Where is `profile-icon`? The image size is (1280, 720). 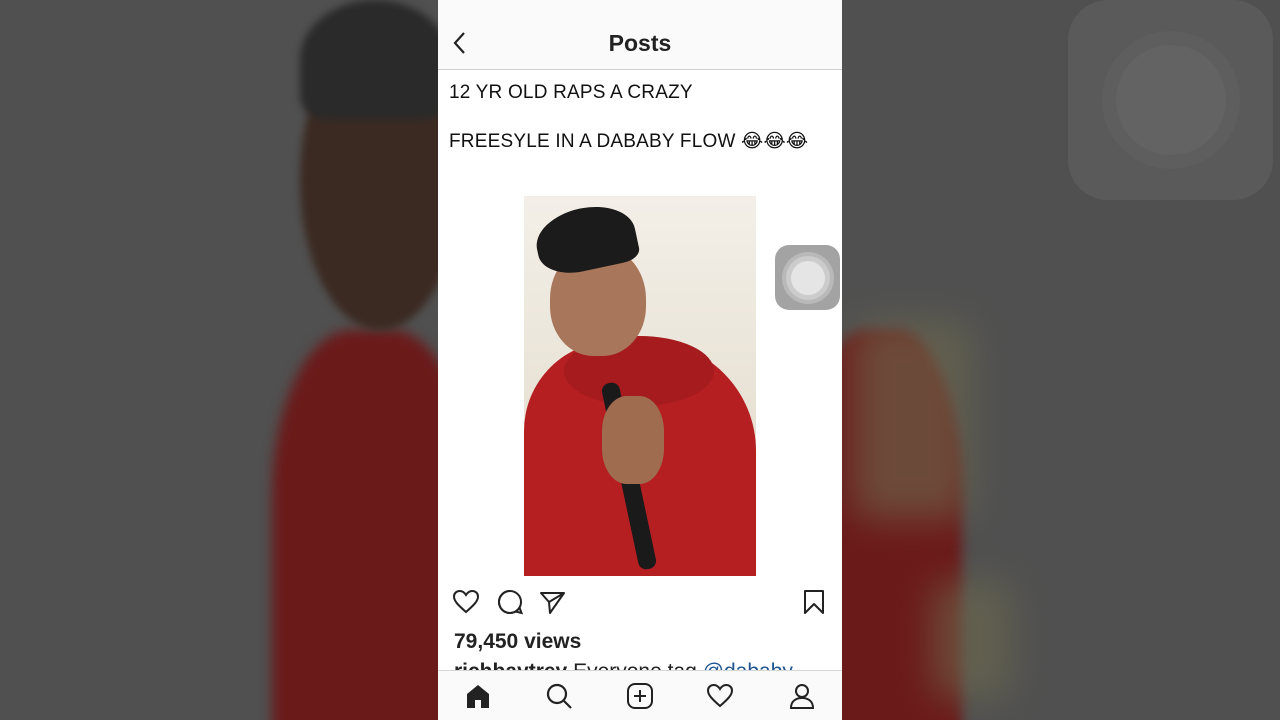
profile-icon is located at coordinates (802, 696).